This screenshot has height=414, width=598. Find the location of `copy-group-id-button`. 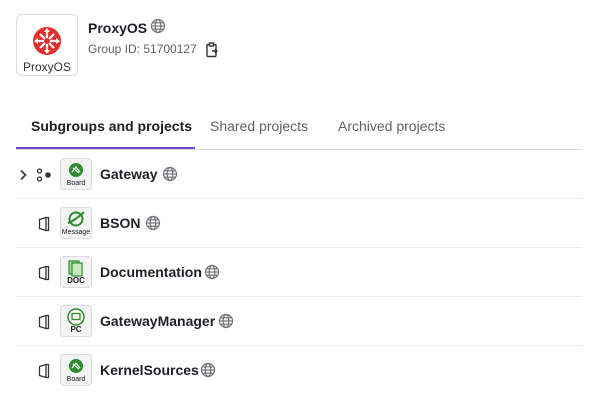

copy-group-id-button is located at coordinates (212, 52).